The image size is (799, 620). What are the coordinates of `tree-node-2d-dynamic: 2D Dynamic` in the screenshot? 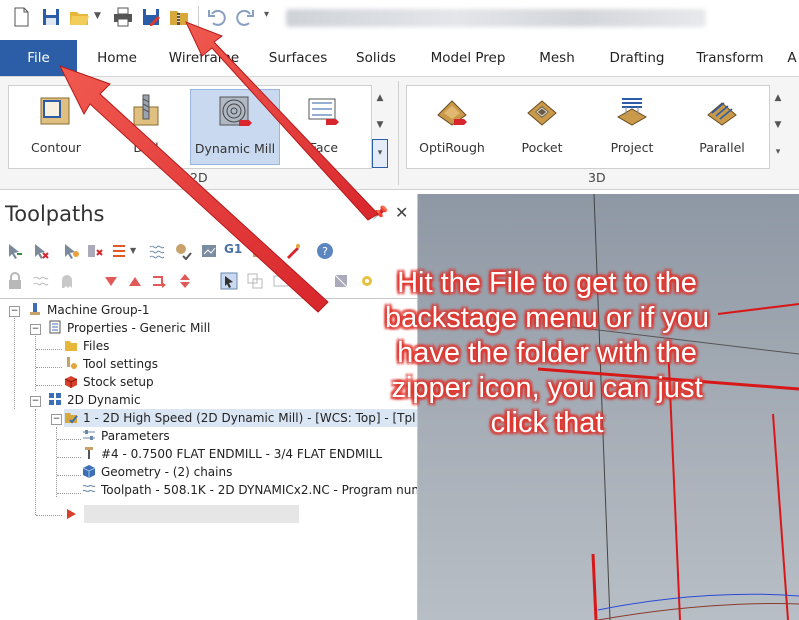 It's located at (94, 400).